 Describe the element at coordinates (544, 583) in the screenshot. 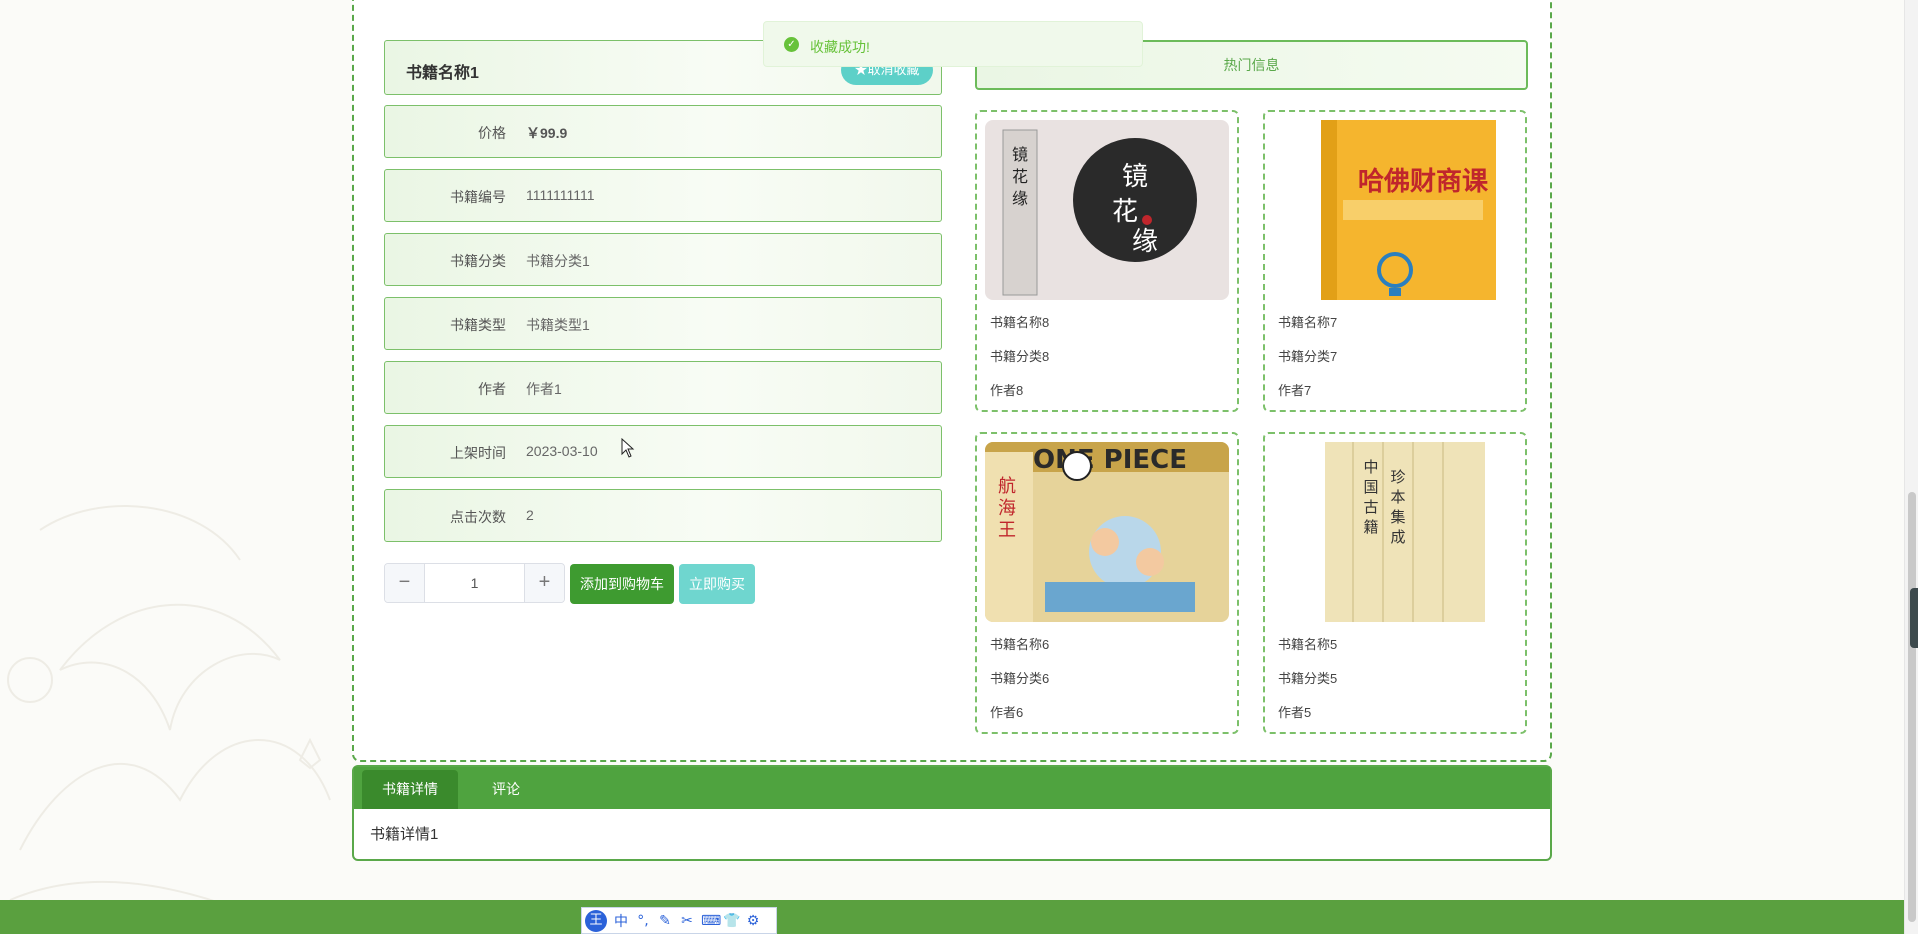

I see `quantity-increase-button: +` at that location.